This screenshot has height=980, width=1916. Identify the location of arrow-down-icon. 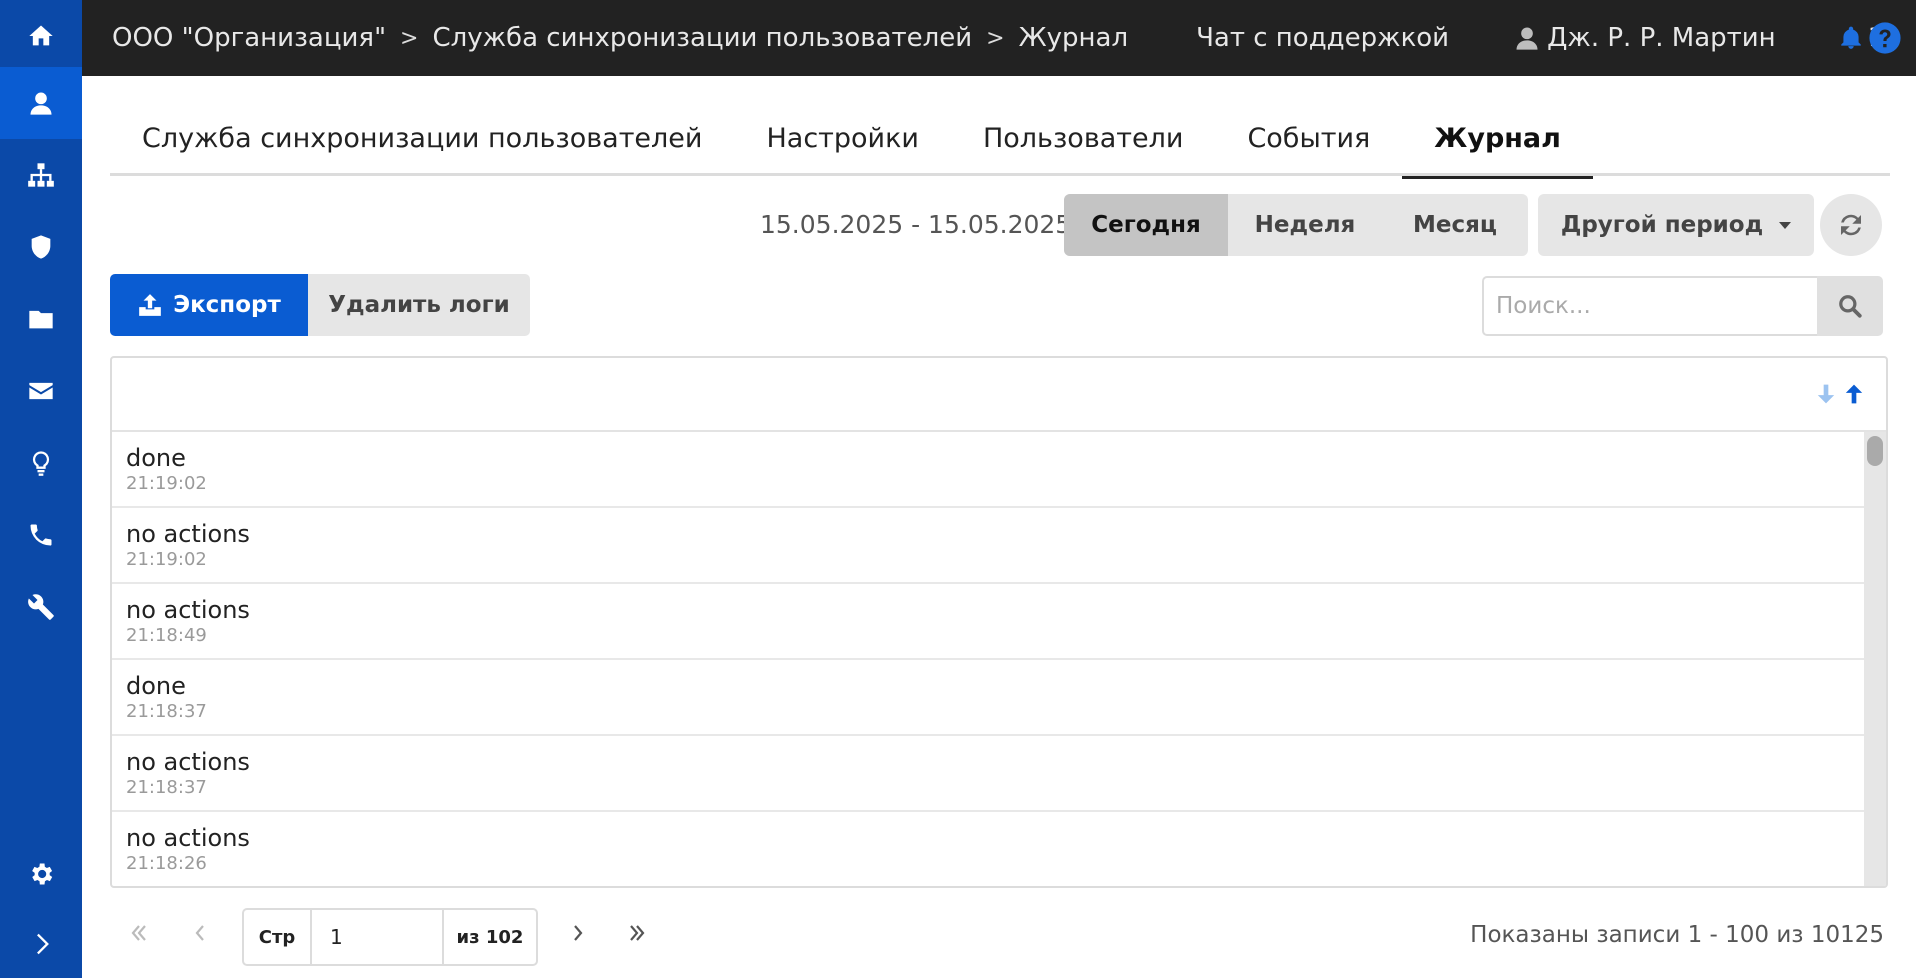
(1826, 394).